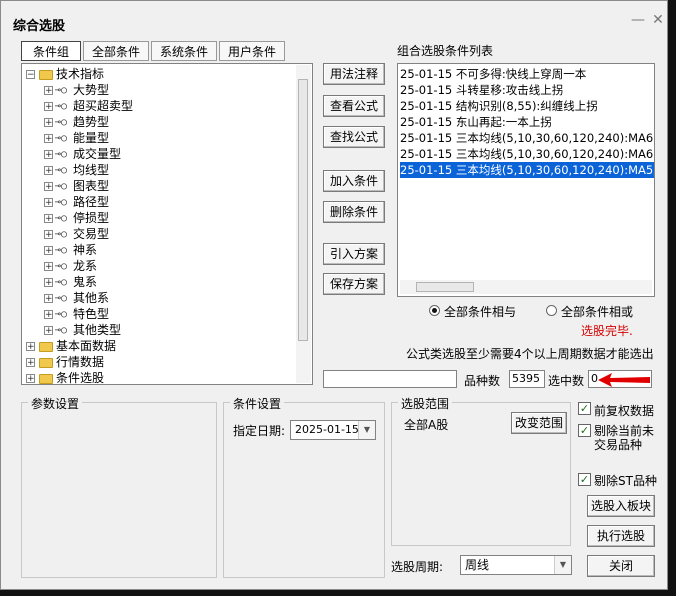 Image resolution: width=676 pixels, height=596 pixels. What do you see at coordinates (76, 186) in the screenshot?
I see `tree-node-child: + ⊸○ 图表型` at bounding box center [76, 186].